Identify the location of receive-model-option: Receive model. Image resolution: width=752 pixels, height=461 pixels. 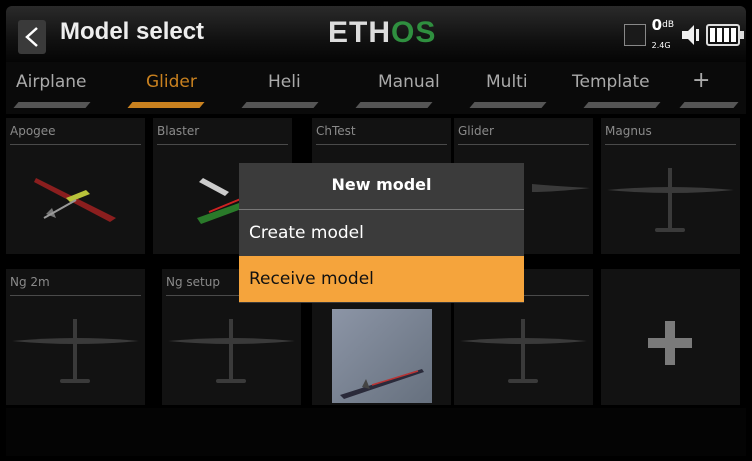
(381, 279).